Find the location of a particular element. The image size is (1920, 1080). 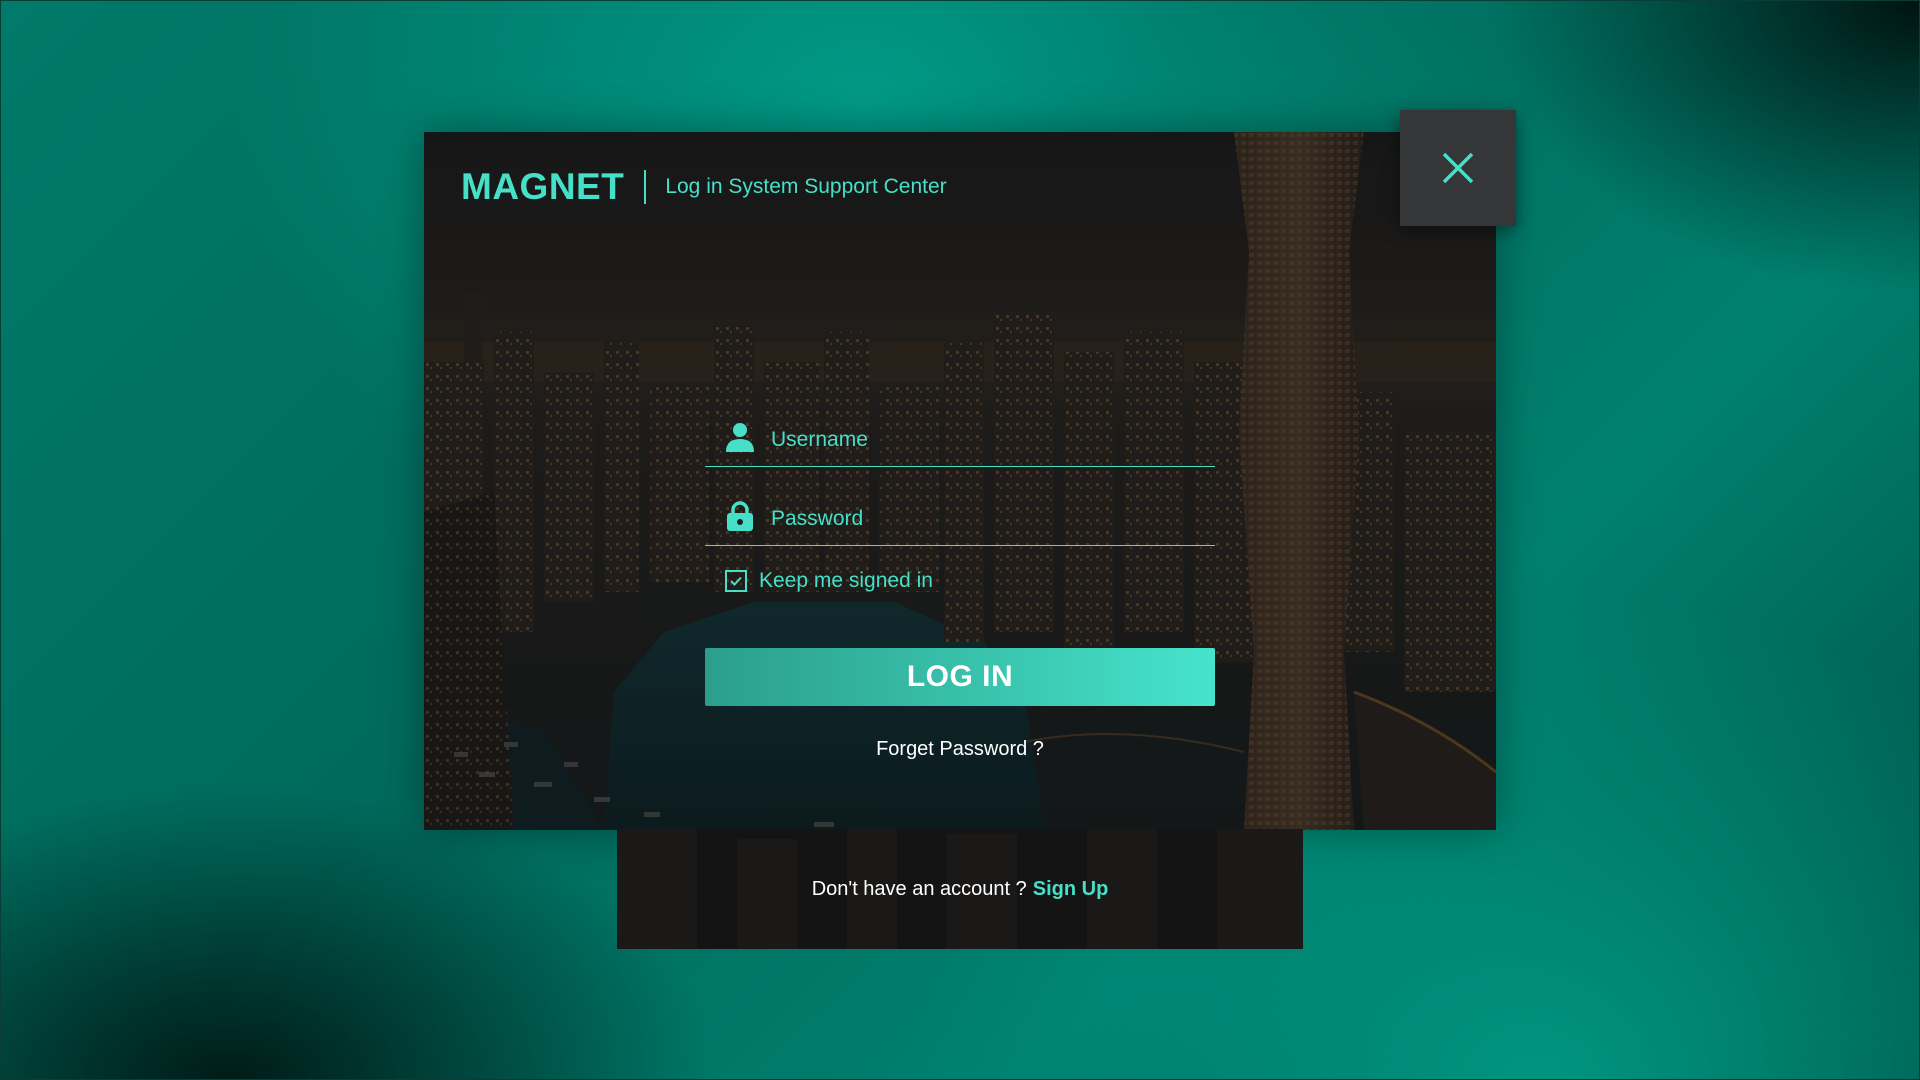

password-input is located at coordinates (981, 519).